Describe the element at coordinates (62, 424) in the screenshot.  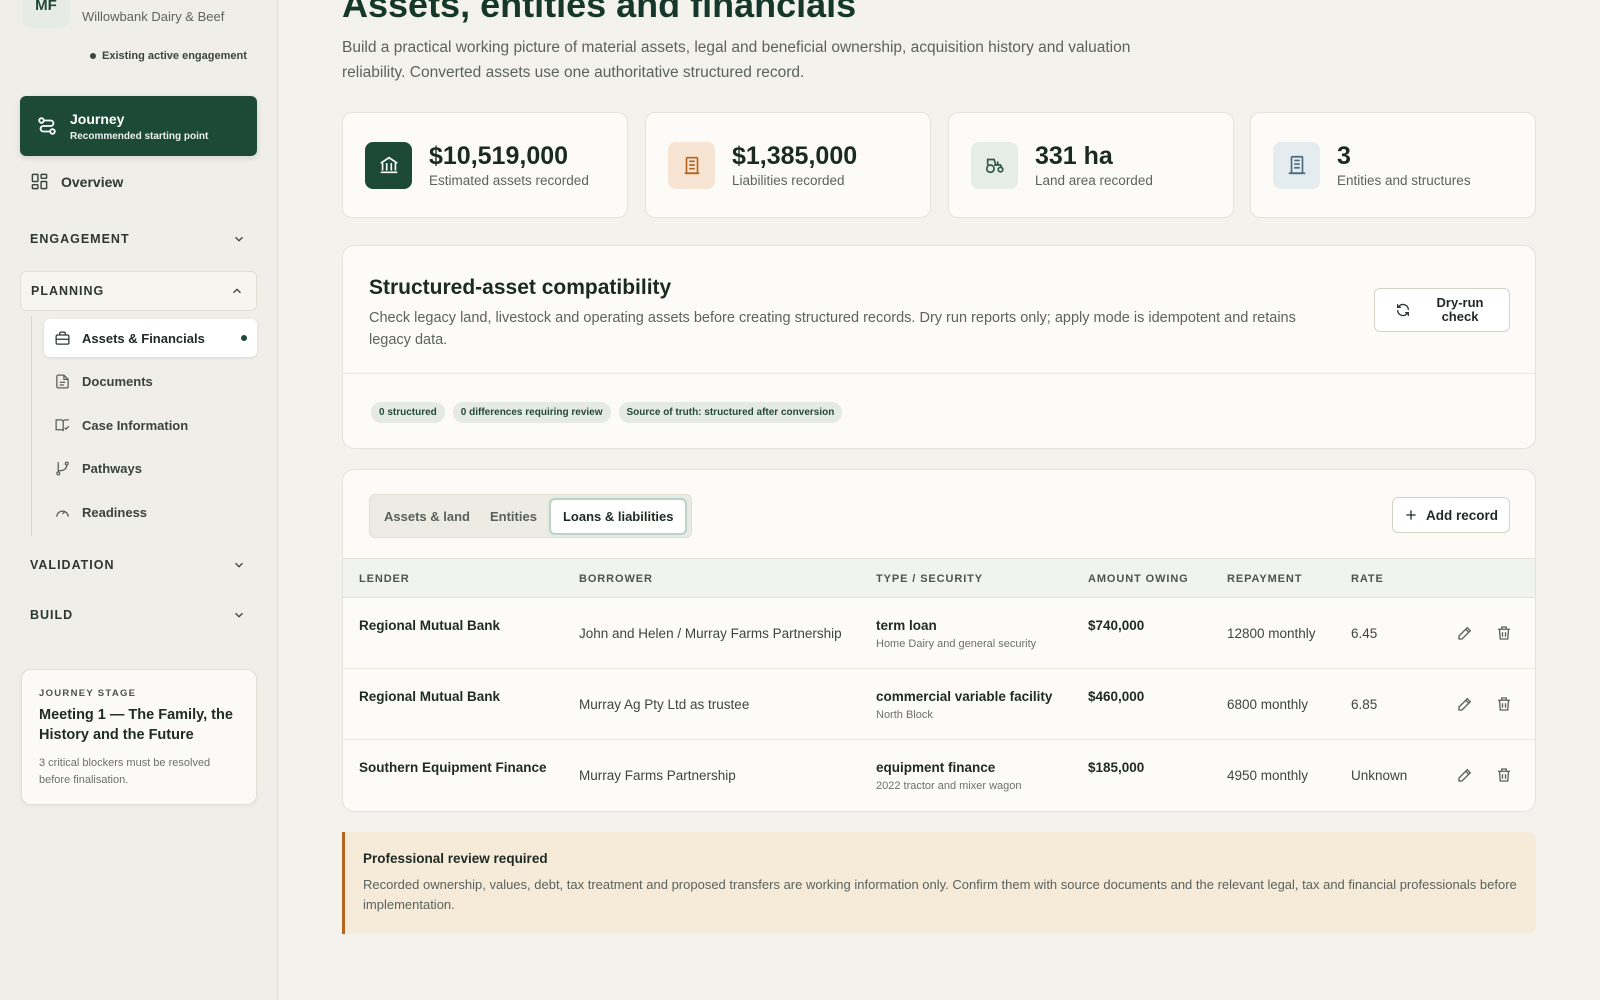
I see `book-check-icon` at that location.